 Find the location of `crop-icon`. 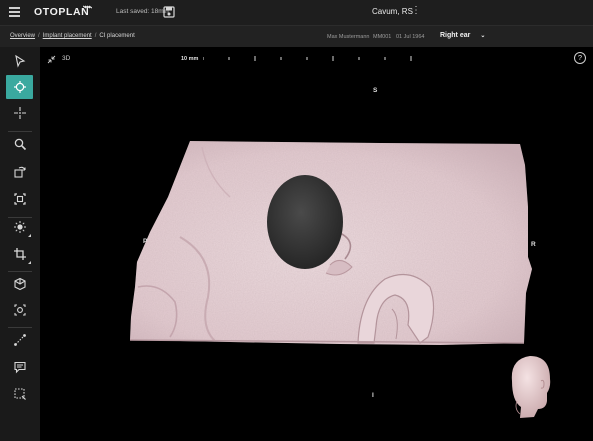

crop-icon is located at coordinates (19, 254).